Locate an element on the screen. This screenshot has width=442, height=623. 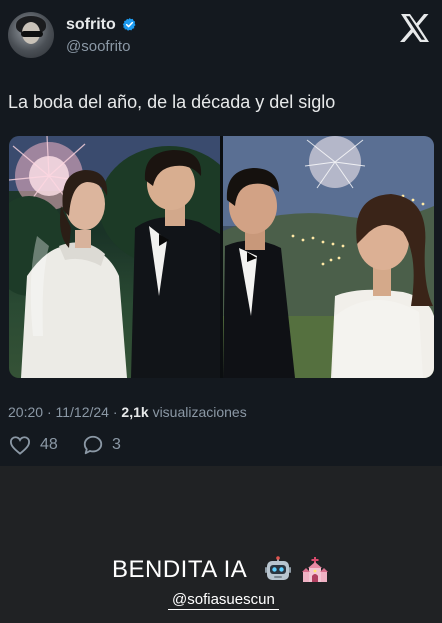
tweet-meta: 20:20 · 11/12/24 · 2,1k visualizaciones is located at coordinates (127, 412).